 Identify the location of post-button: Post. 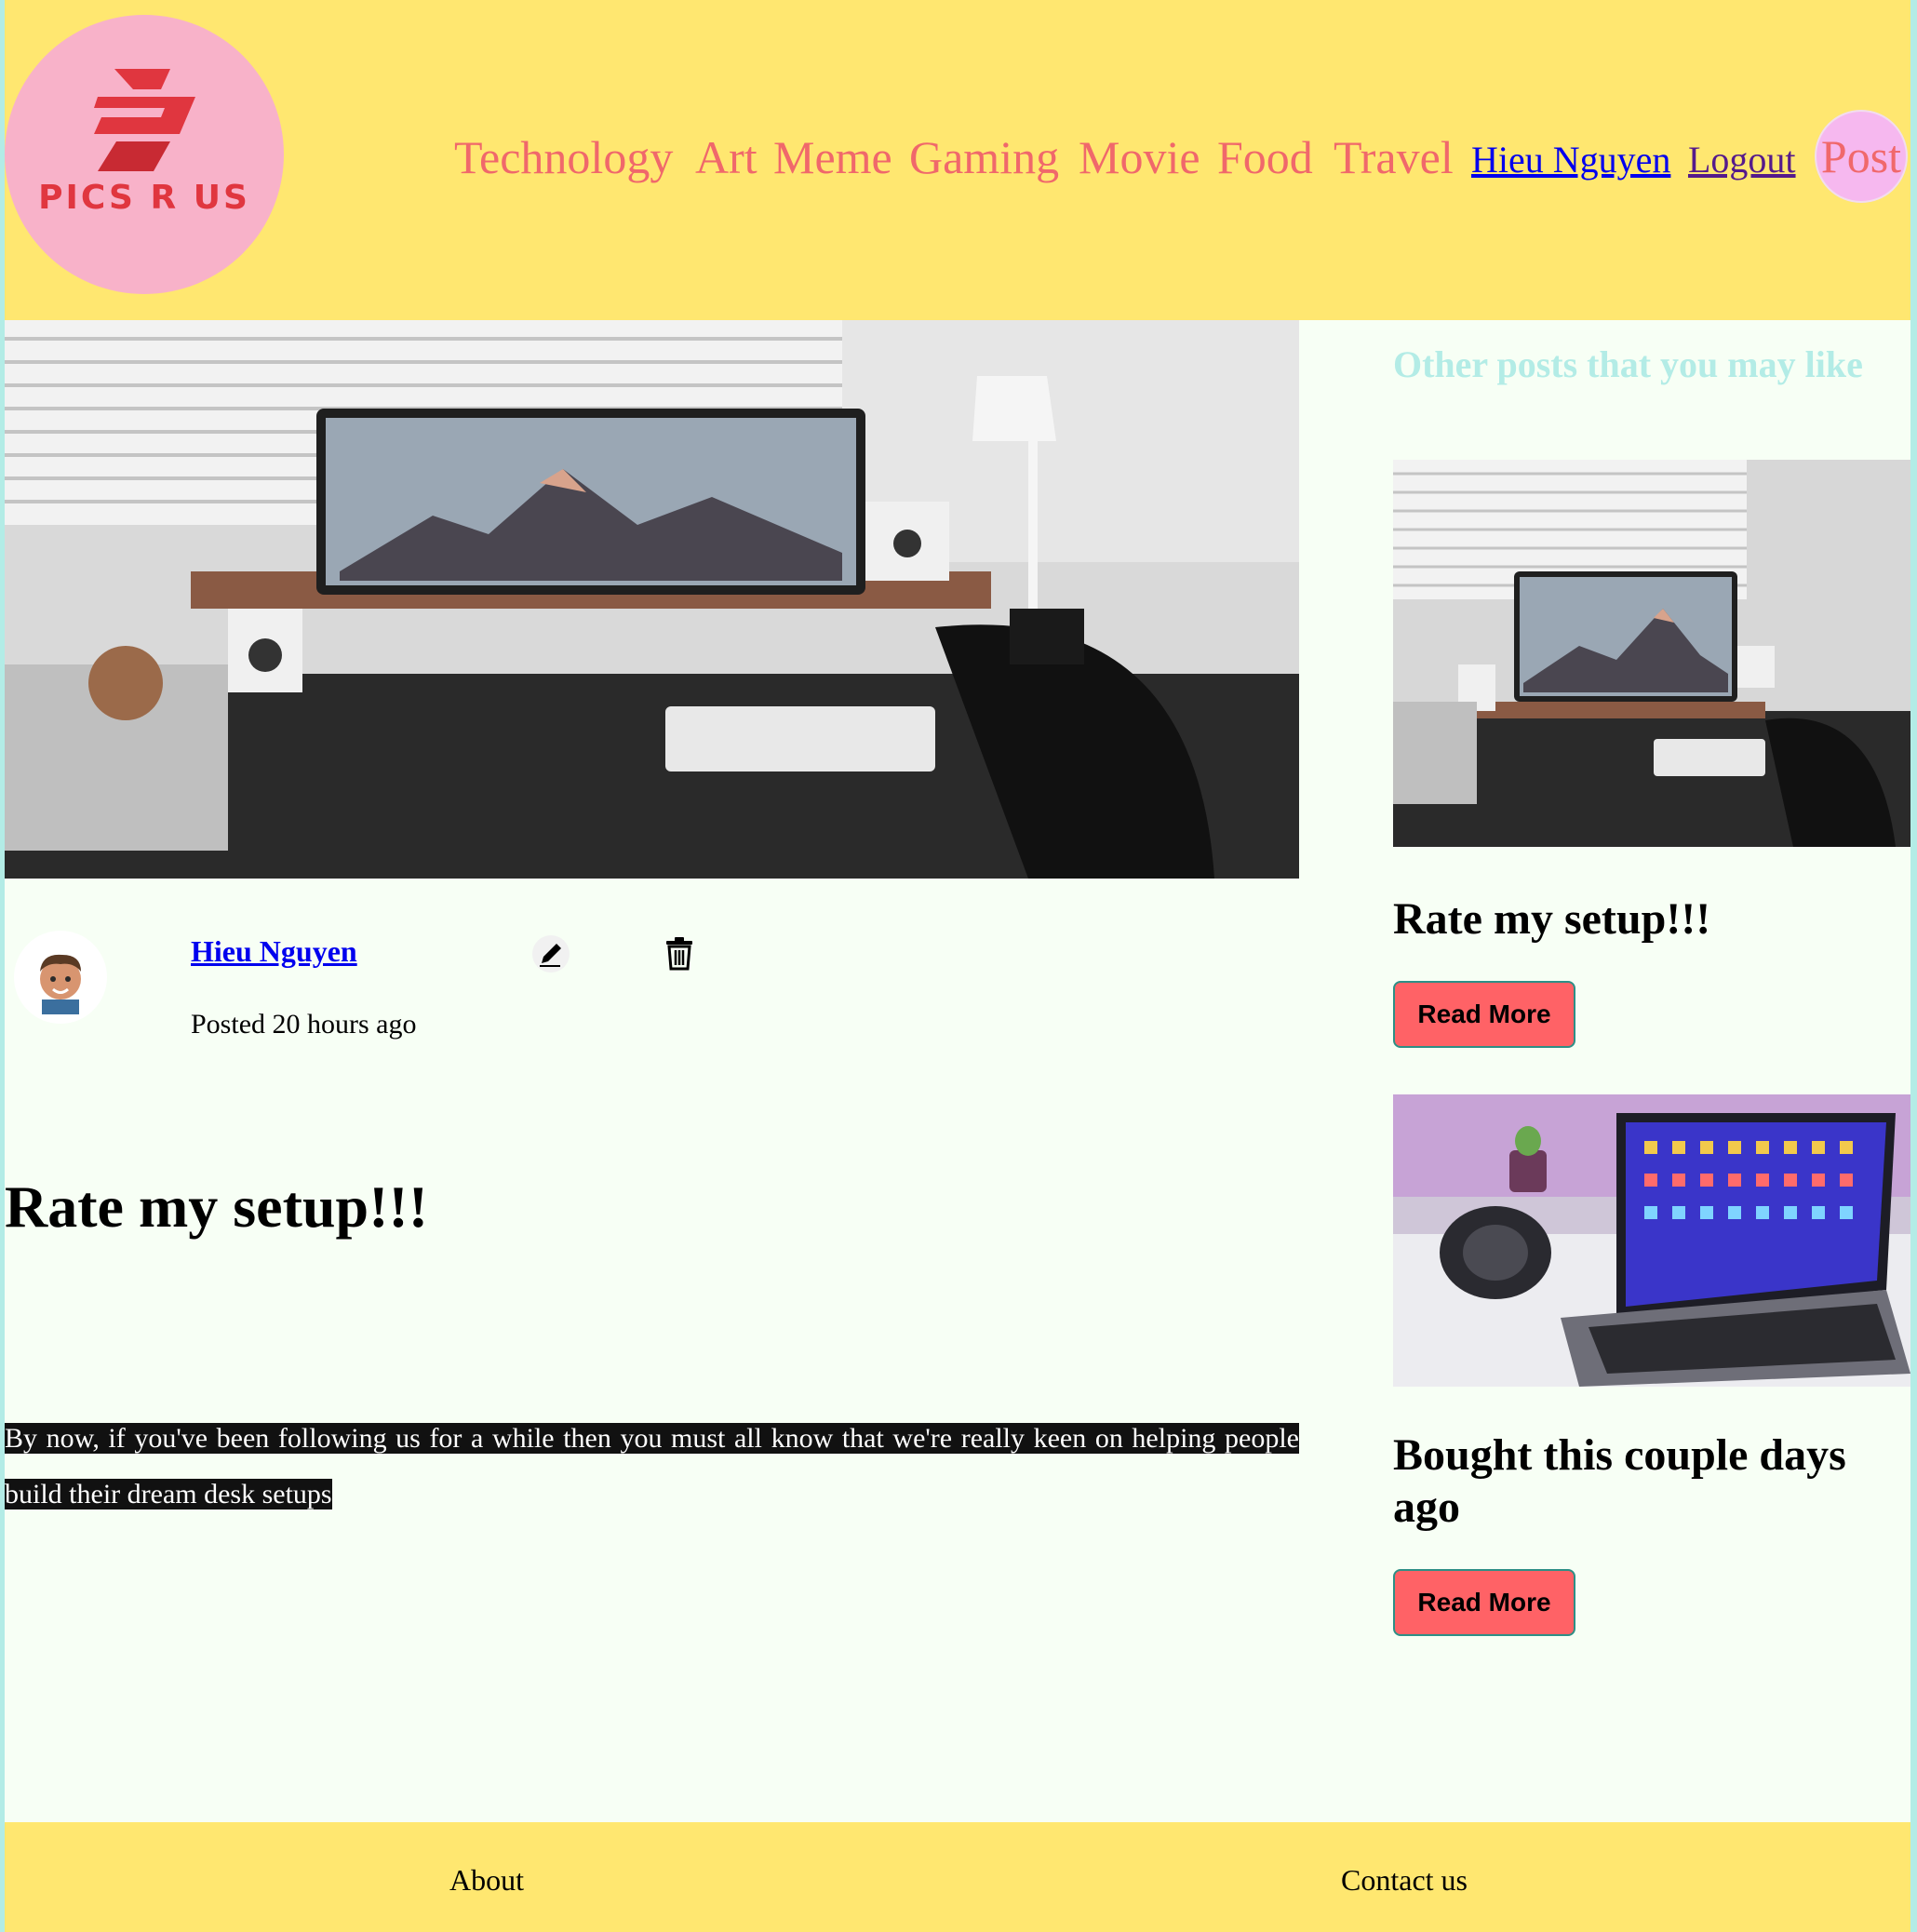
(1861, 156).